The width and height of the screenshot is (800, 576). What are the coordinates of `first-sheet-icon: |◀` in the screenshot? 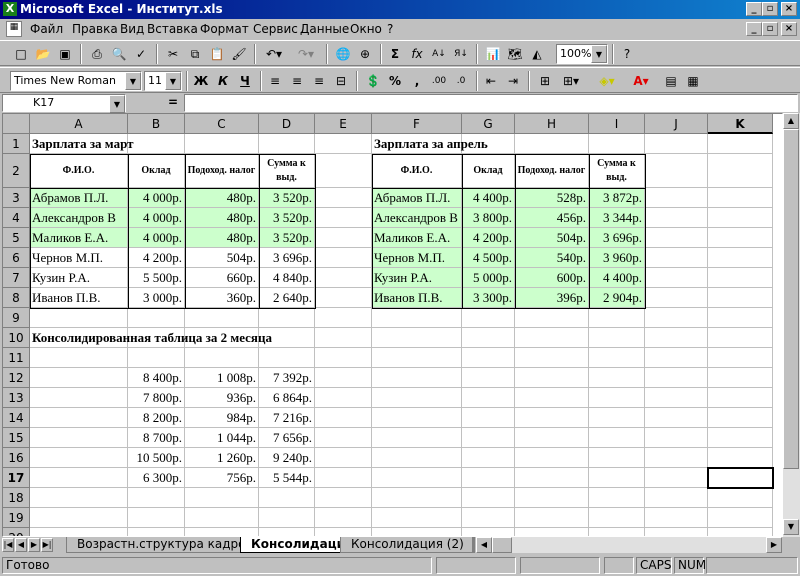 It's located at (8, 545).